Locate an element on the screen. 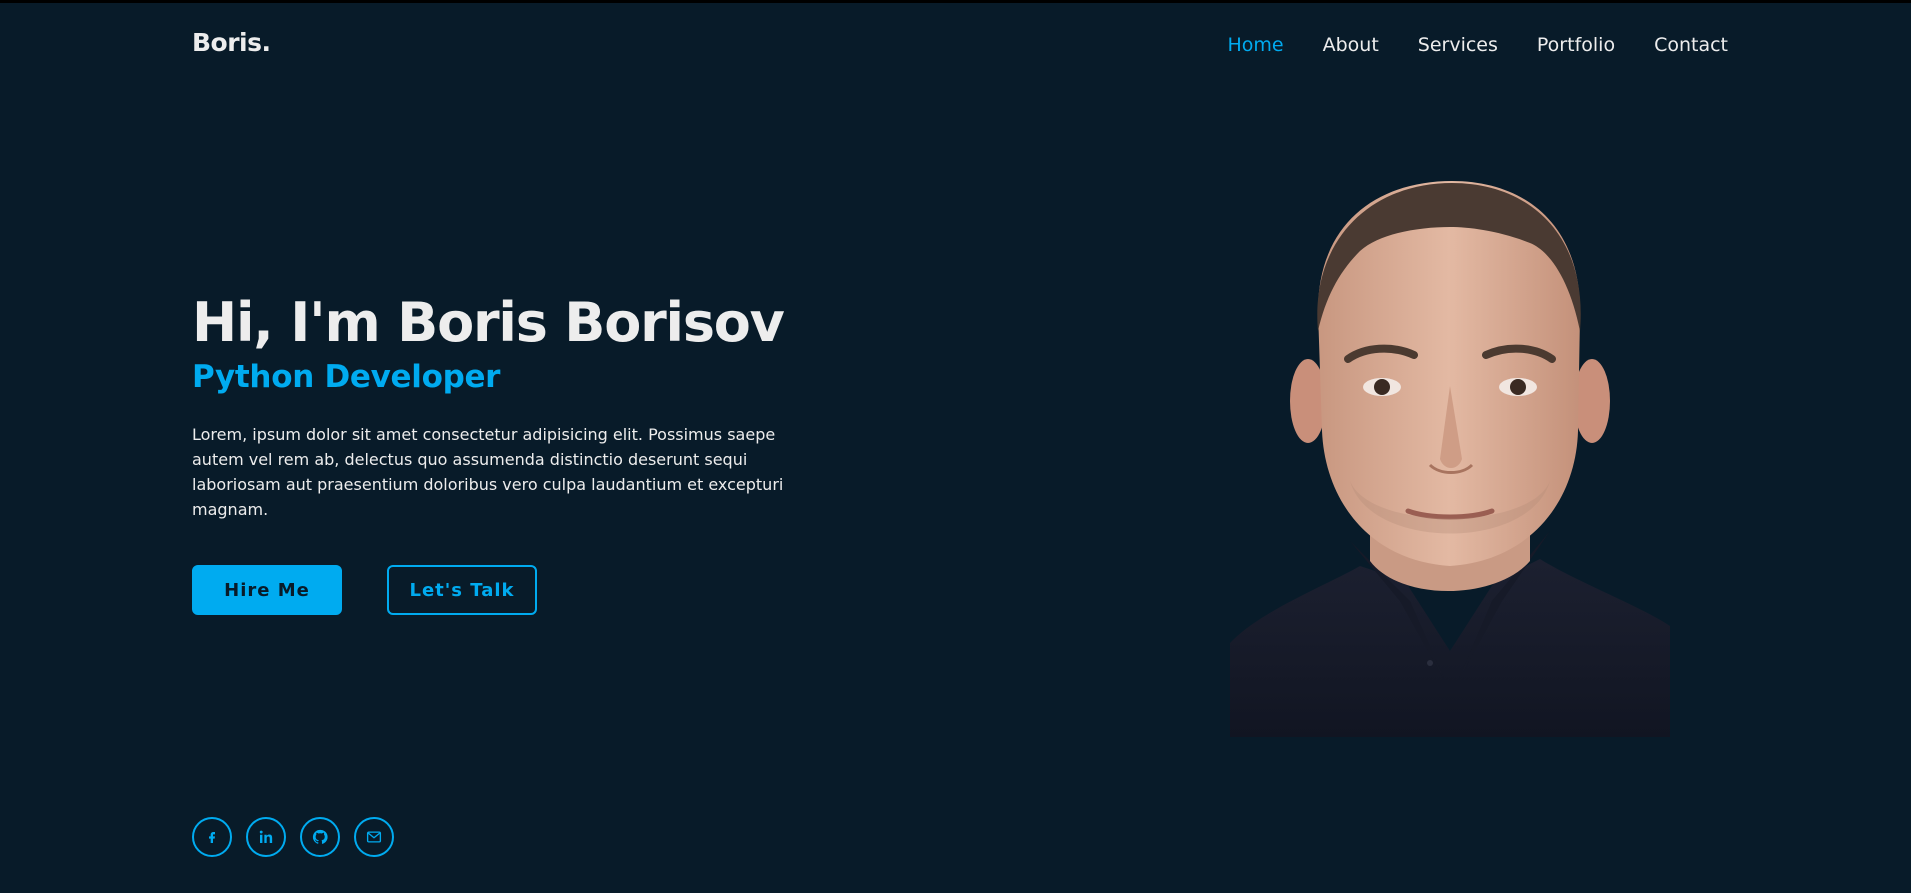 Image resolution: width=1911 pixels, height=893 pixels. portrait-illustration is located at coordinates (1450, 459).